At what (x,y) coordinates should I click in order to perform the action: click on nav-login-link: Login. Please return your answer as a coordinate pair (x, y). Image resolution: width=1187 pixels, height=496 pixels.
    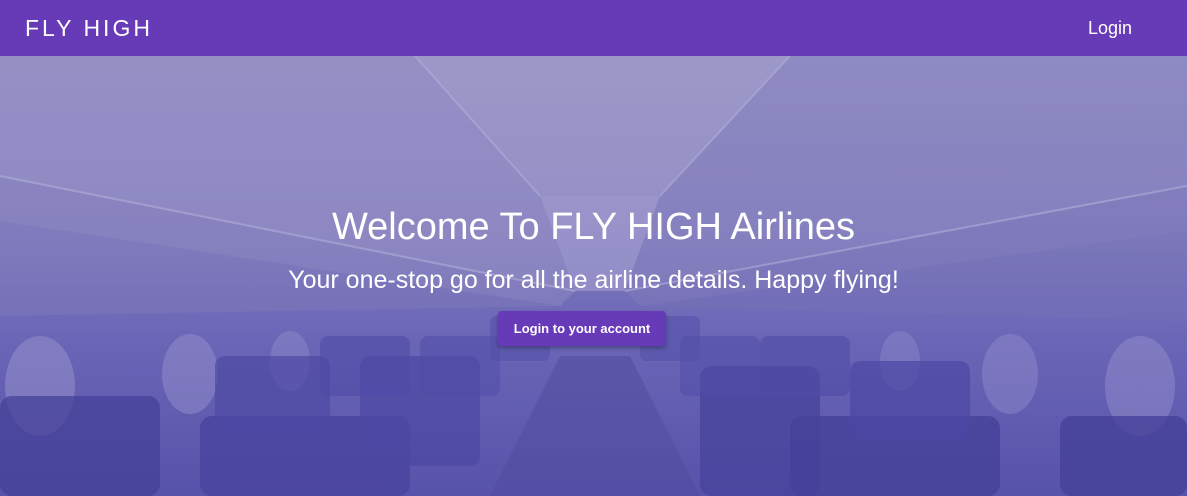
    Looking at the image, I should click on (1110, 28).